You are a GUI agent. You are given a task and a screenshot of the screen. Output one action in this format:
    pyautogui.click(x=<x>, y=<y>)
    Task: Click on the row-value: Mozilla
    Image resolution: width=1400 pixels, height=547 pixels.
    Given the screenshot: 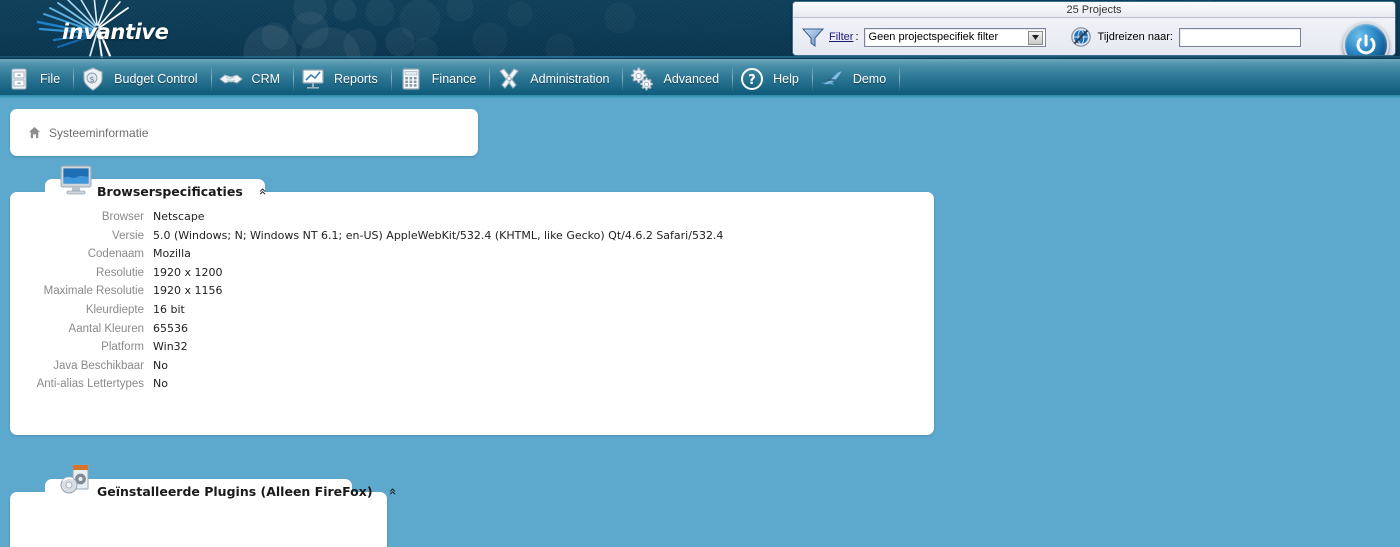 What is the action you would take?
    pyautogui.click(x=172, y=254)
    